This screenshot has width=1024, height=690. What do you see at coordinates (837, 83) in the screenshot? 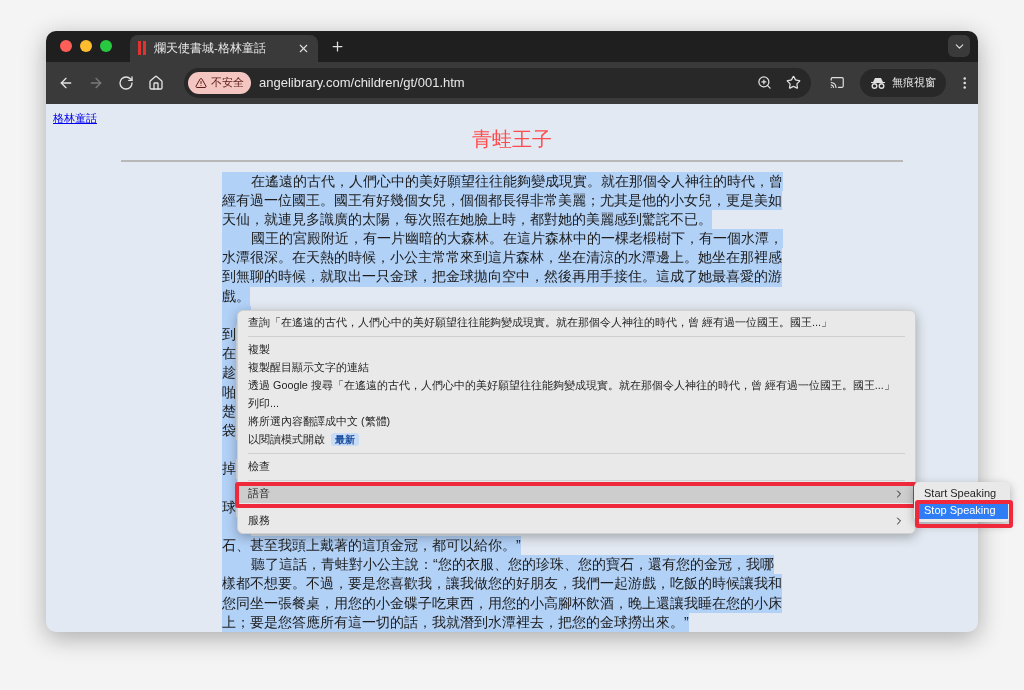
I see `cast-icon` at bounding box center [837, 83].